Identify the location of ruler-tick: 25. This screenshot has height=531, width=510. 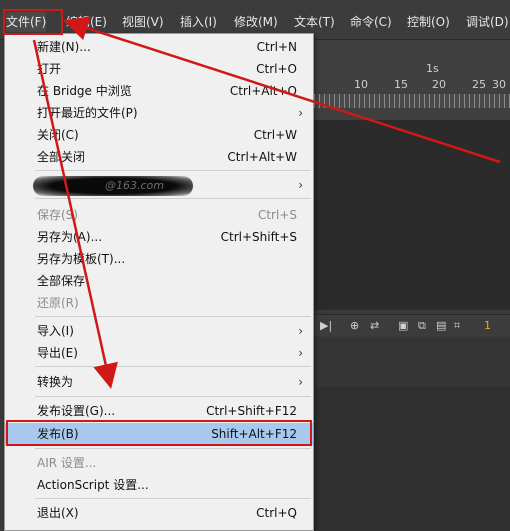
(479, 84).